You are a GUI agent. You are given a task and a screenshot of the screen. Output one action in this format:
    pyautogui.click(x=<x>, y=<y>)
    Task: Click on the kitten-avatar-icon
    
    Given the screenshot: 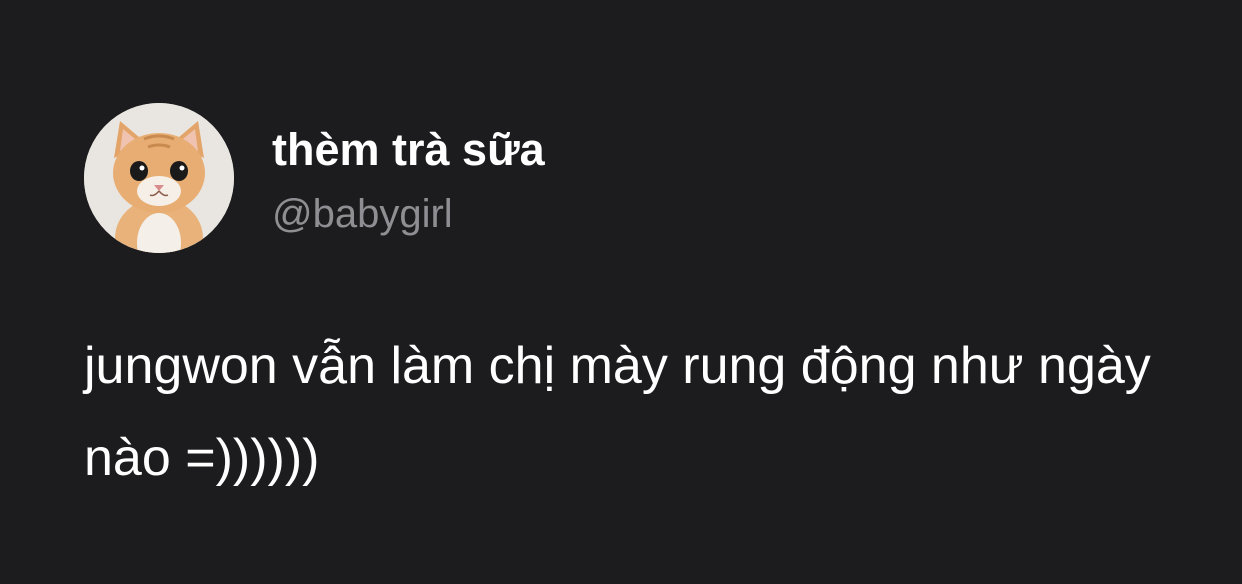 What is the action you would take?
    pyautogui.click(x=159, y=178)
    